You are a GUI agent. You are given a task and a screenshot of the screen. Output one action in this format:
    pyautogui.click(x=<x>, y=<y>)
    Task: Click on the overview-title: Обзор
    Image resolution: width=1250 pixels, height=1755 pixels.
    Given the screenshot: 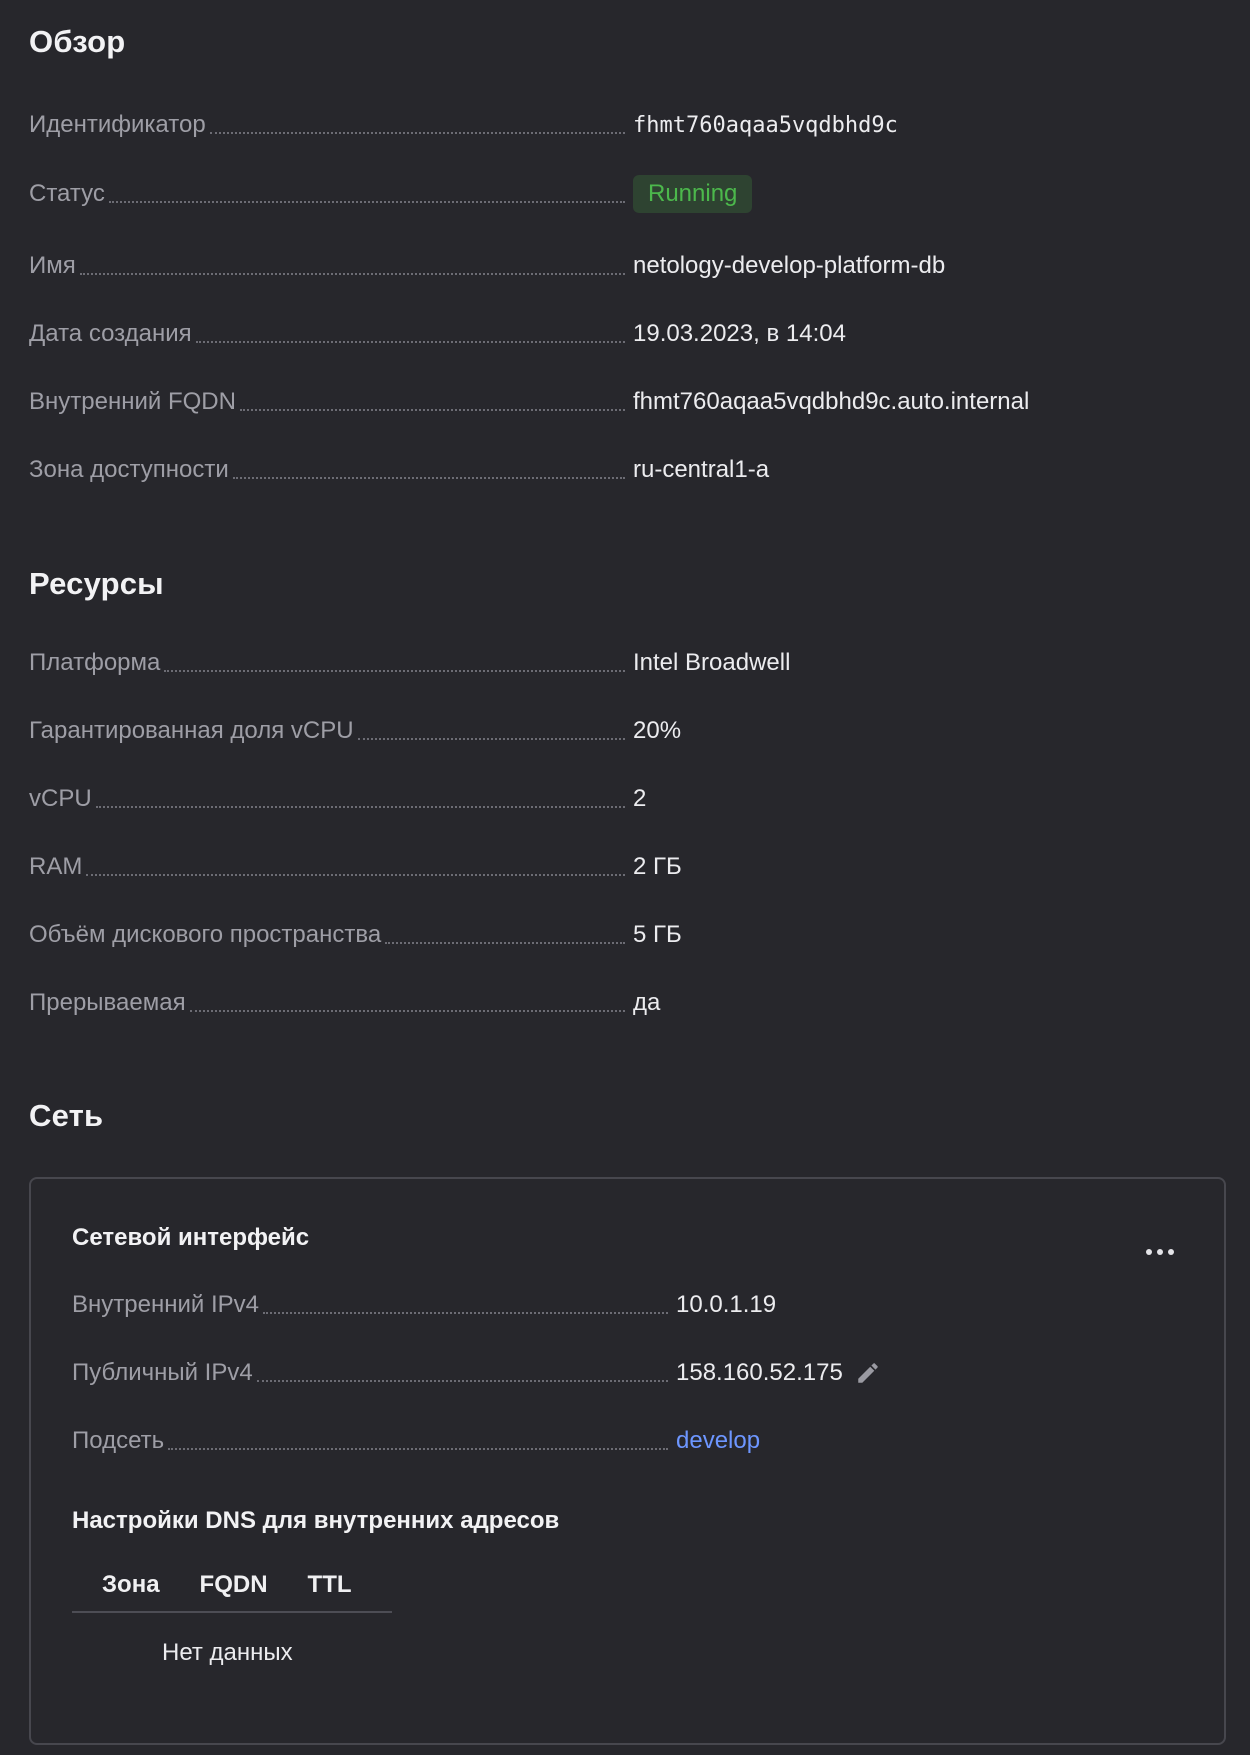 What is the action you would take?
    pyautogui.click(x=77, y=41)
    